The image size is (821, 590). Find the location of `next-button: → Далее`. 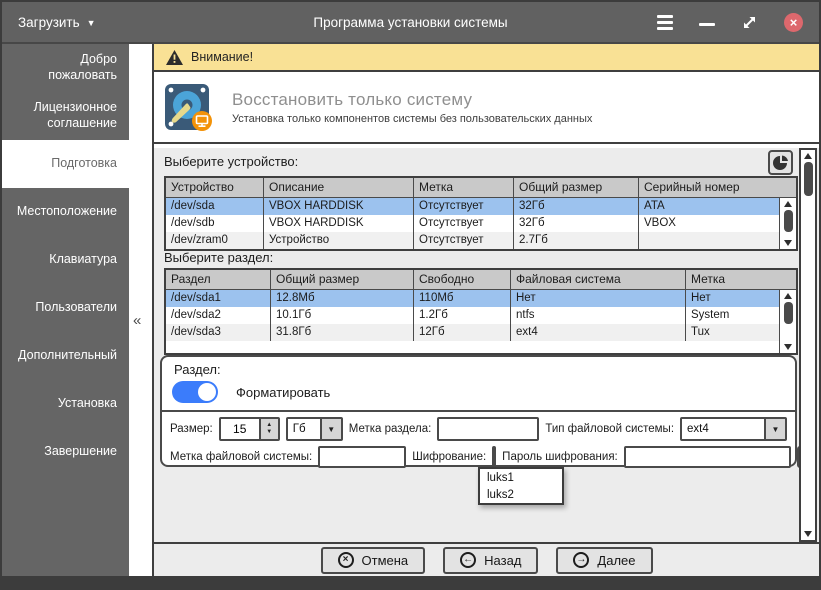

next-button: → Далее is located at coordinates (604, 560).